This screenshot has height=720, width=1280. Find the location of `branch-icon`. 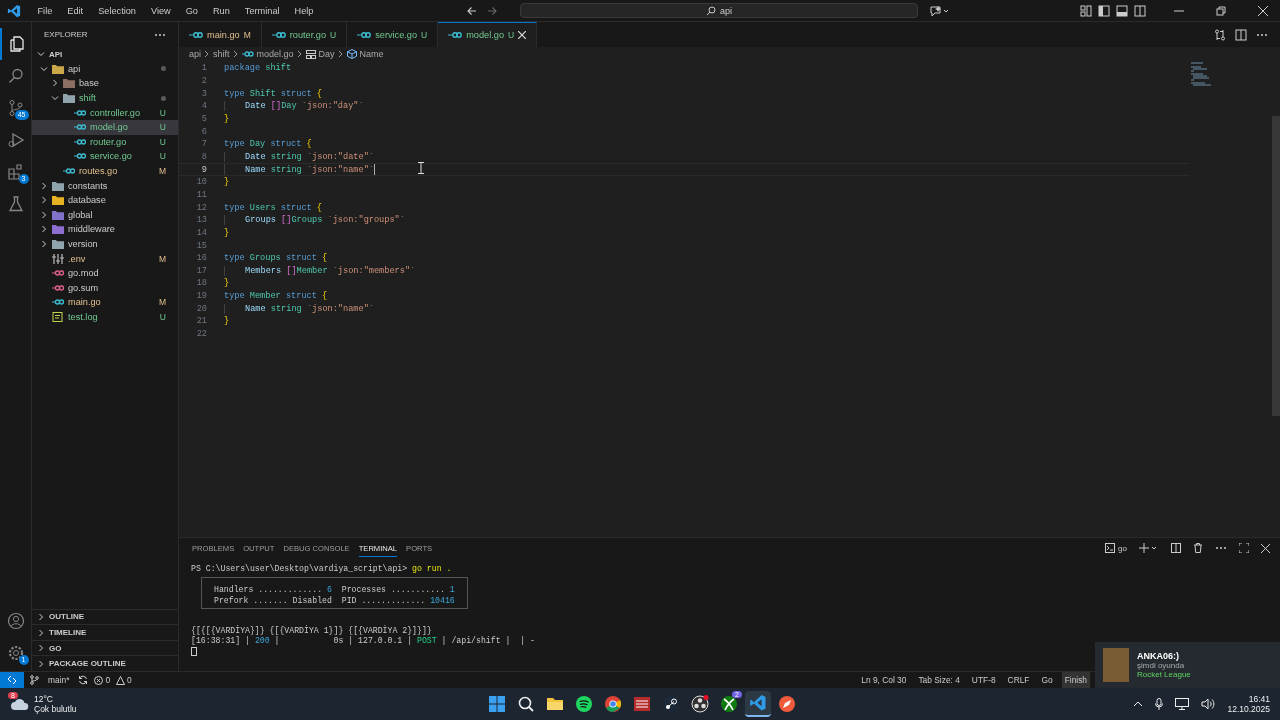

branch-icon is located at coordinates (34, 680).